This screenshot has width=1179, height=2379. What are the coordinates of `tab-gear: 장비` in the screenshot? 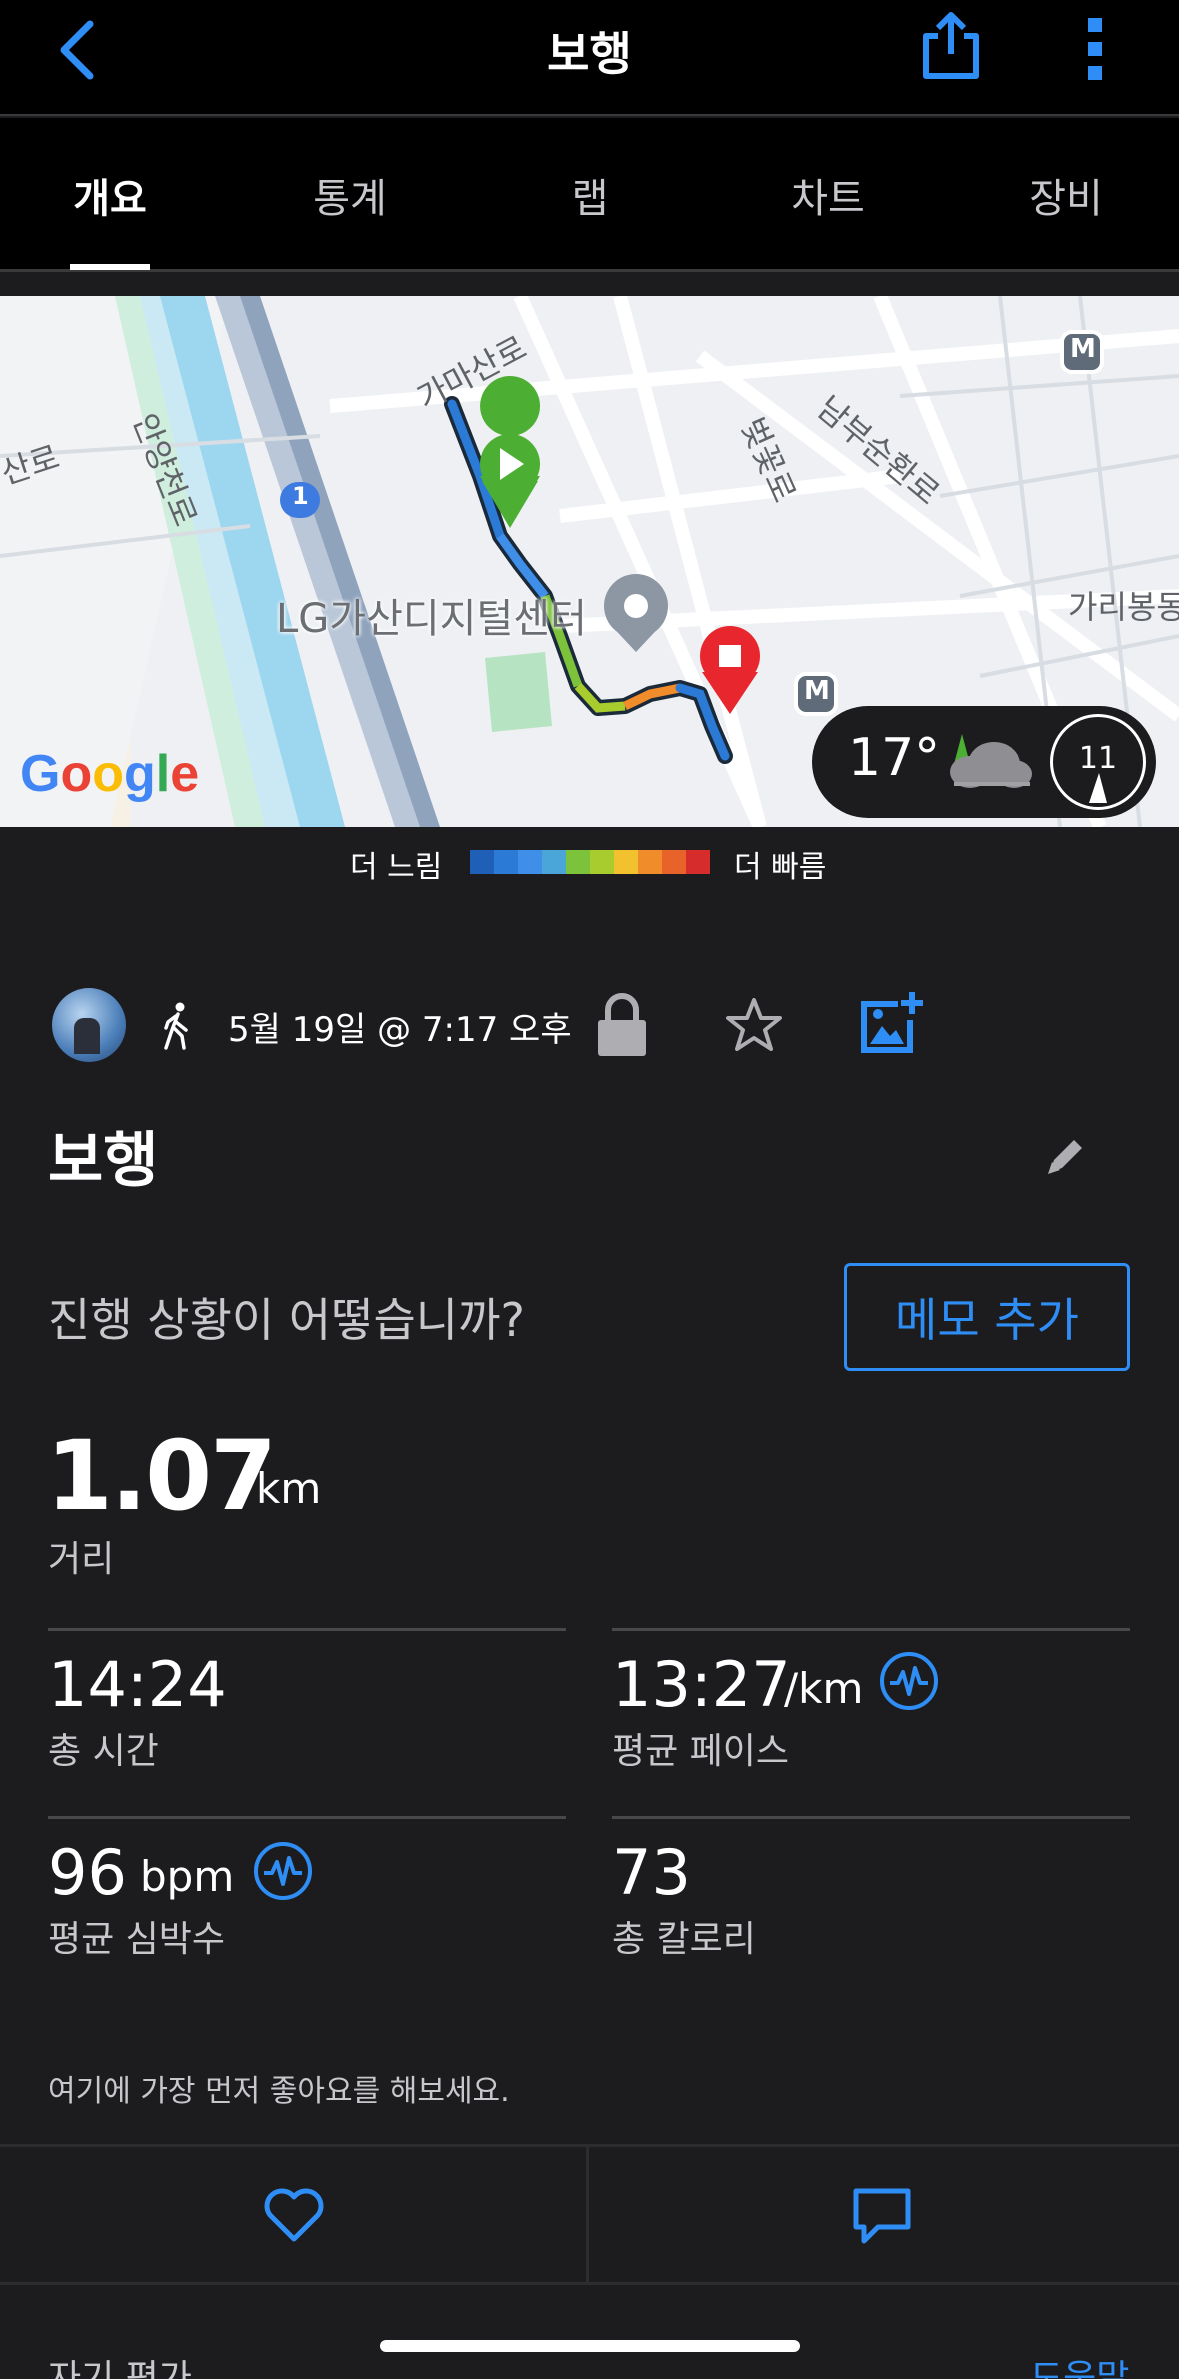 It's located at (1066, 195).